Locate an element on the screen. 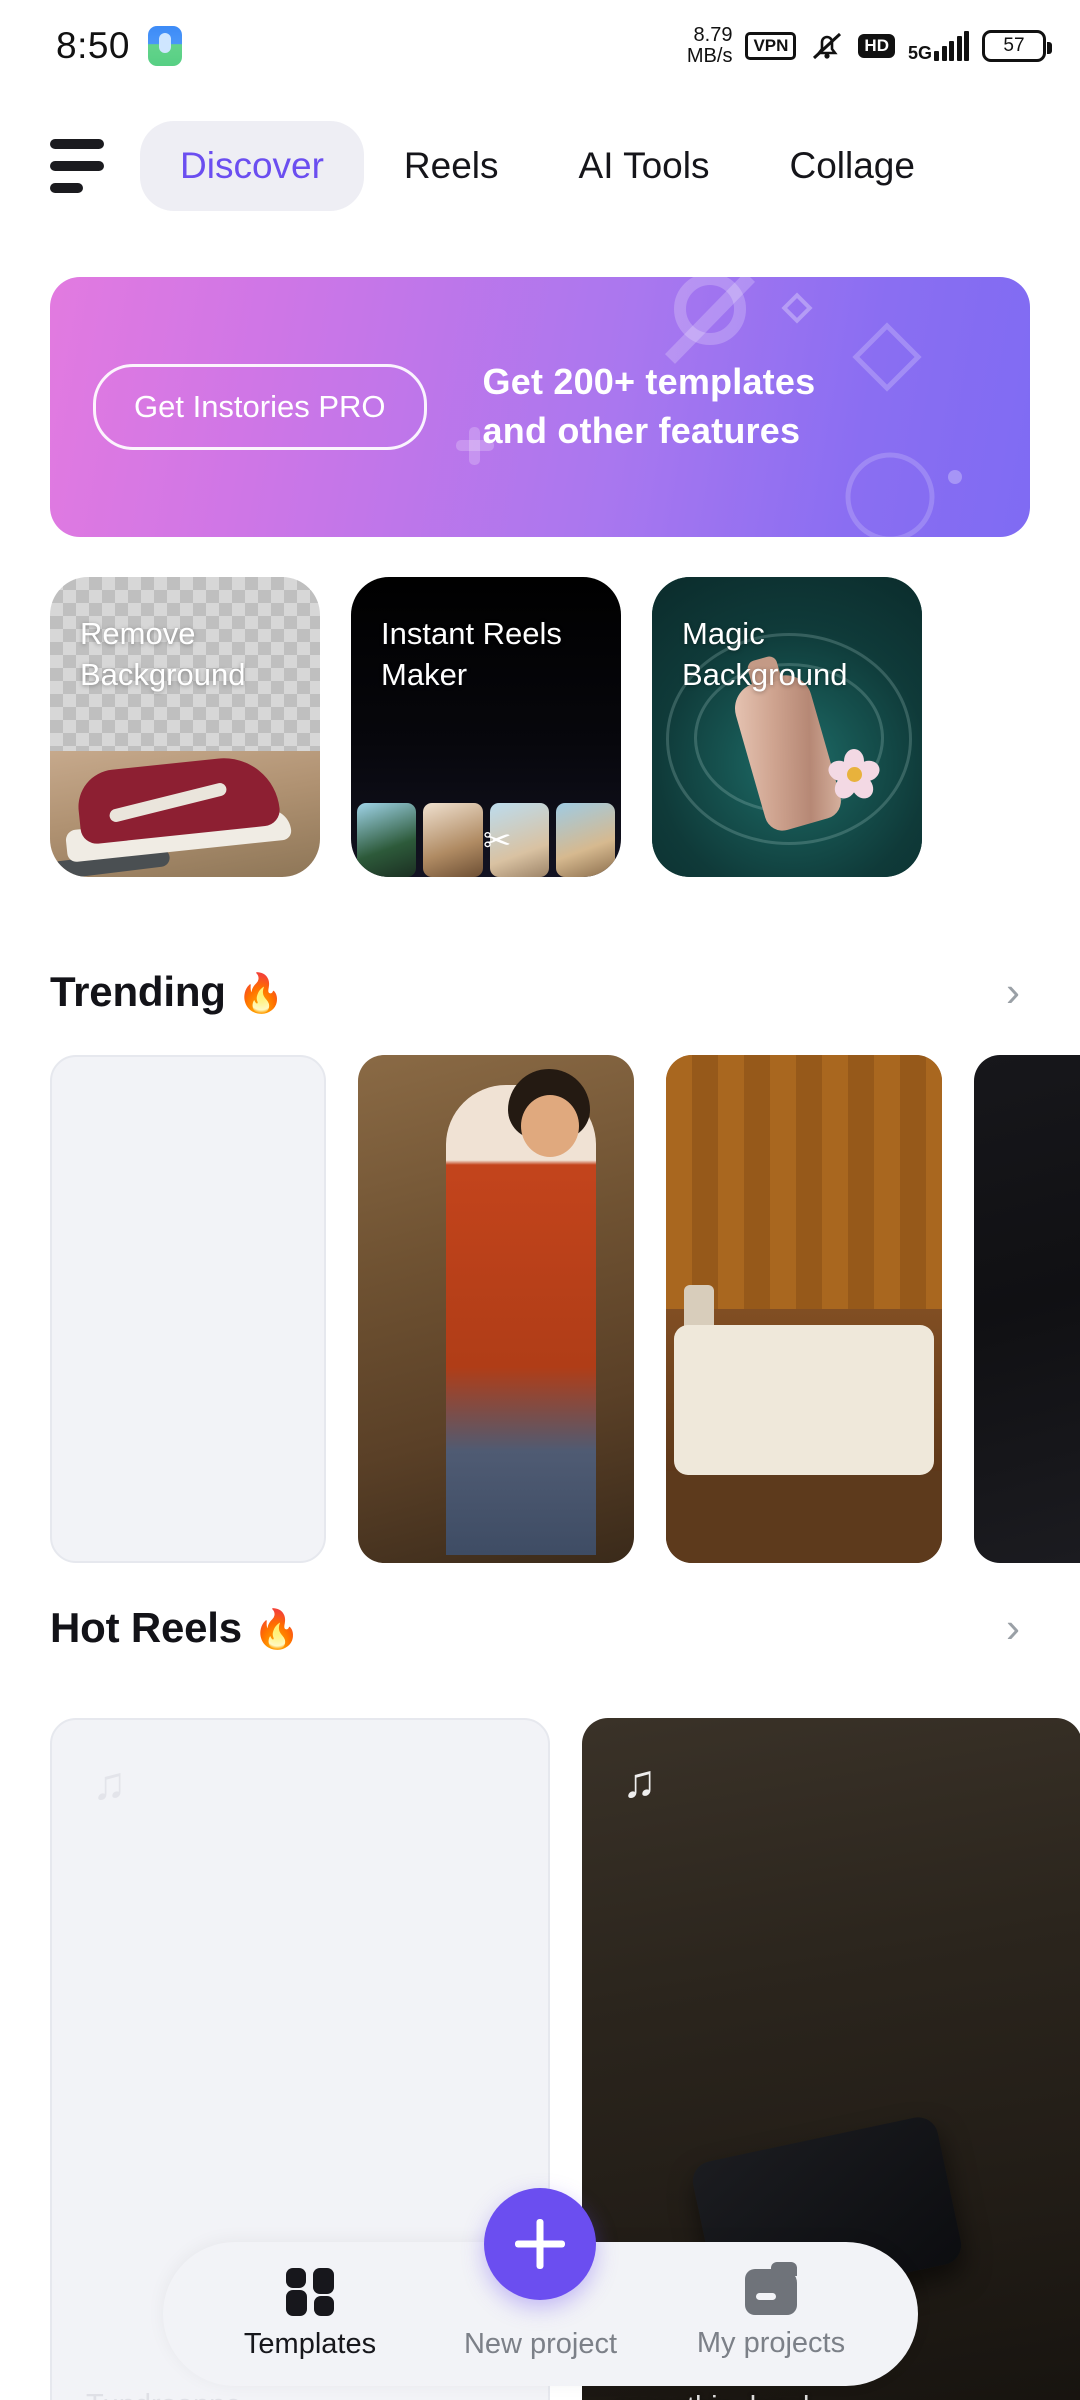 The width and height of the screenshot is (1080, 2400). tab-list: Discover Reels AI Tools Collage is located at coordinates (547, 166).